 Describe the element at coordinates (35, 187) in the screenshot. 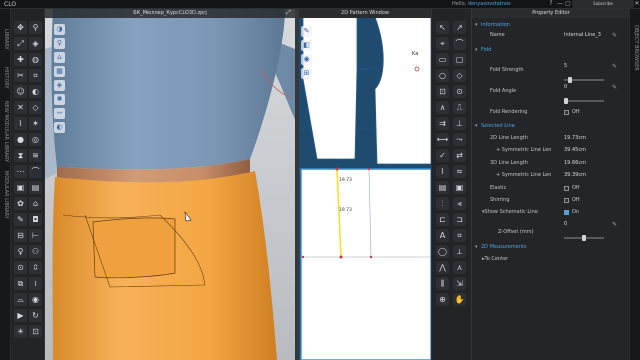

I see `texture-icon: ▤` at that location.